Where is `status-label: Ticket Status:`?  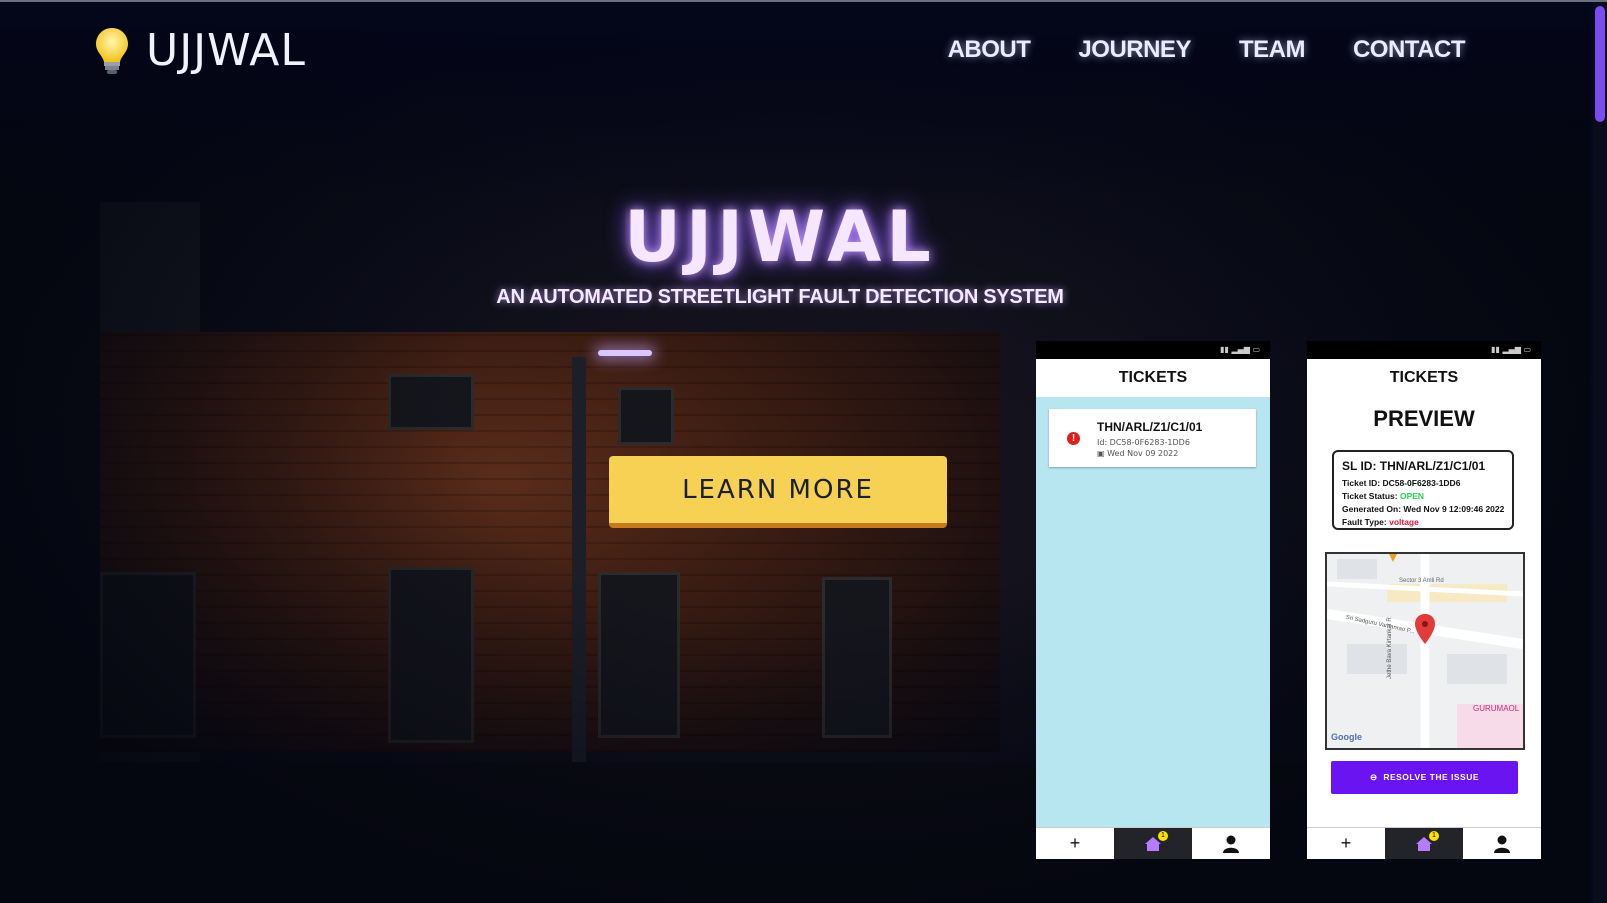 status-label: Ticket Status: is located at coordinates (1370, 496).